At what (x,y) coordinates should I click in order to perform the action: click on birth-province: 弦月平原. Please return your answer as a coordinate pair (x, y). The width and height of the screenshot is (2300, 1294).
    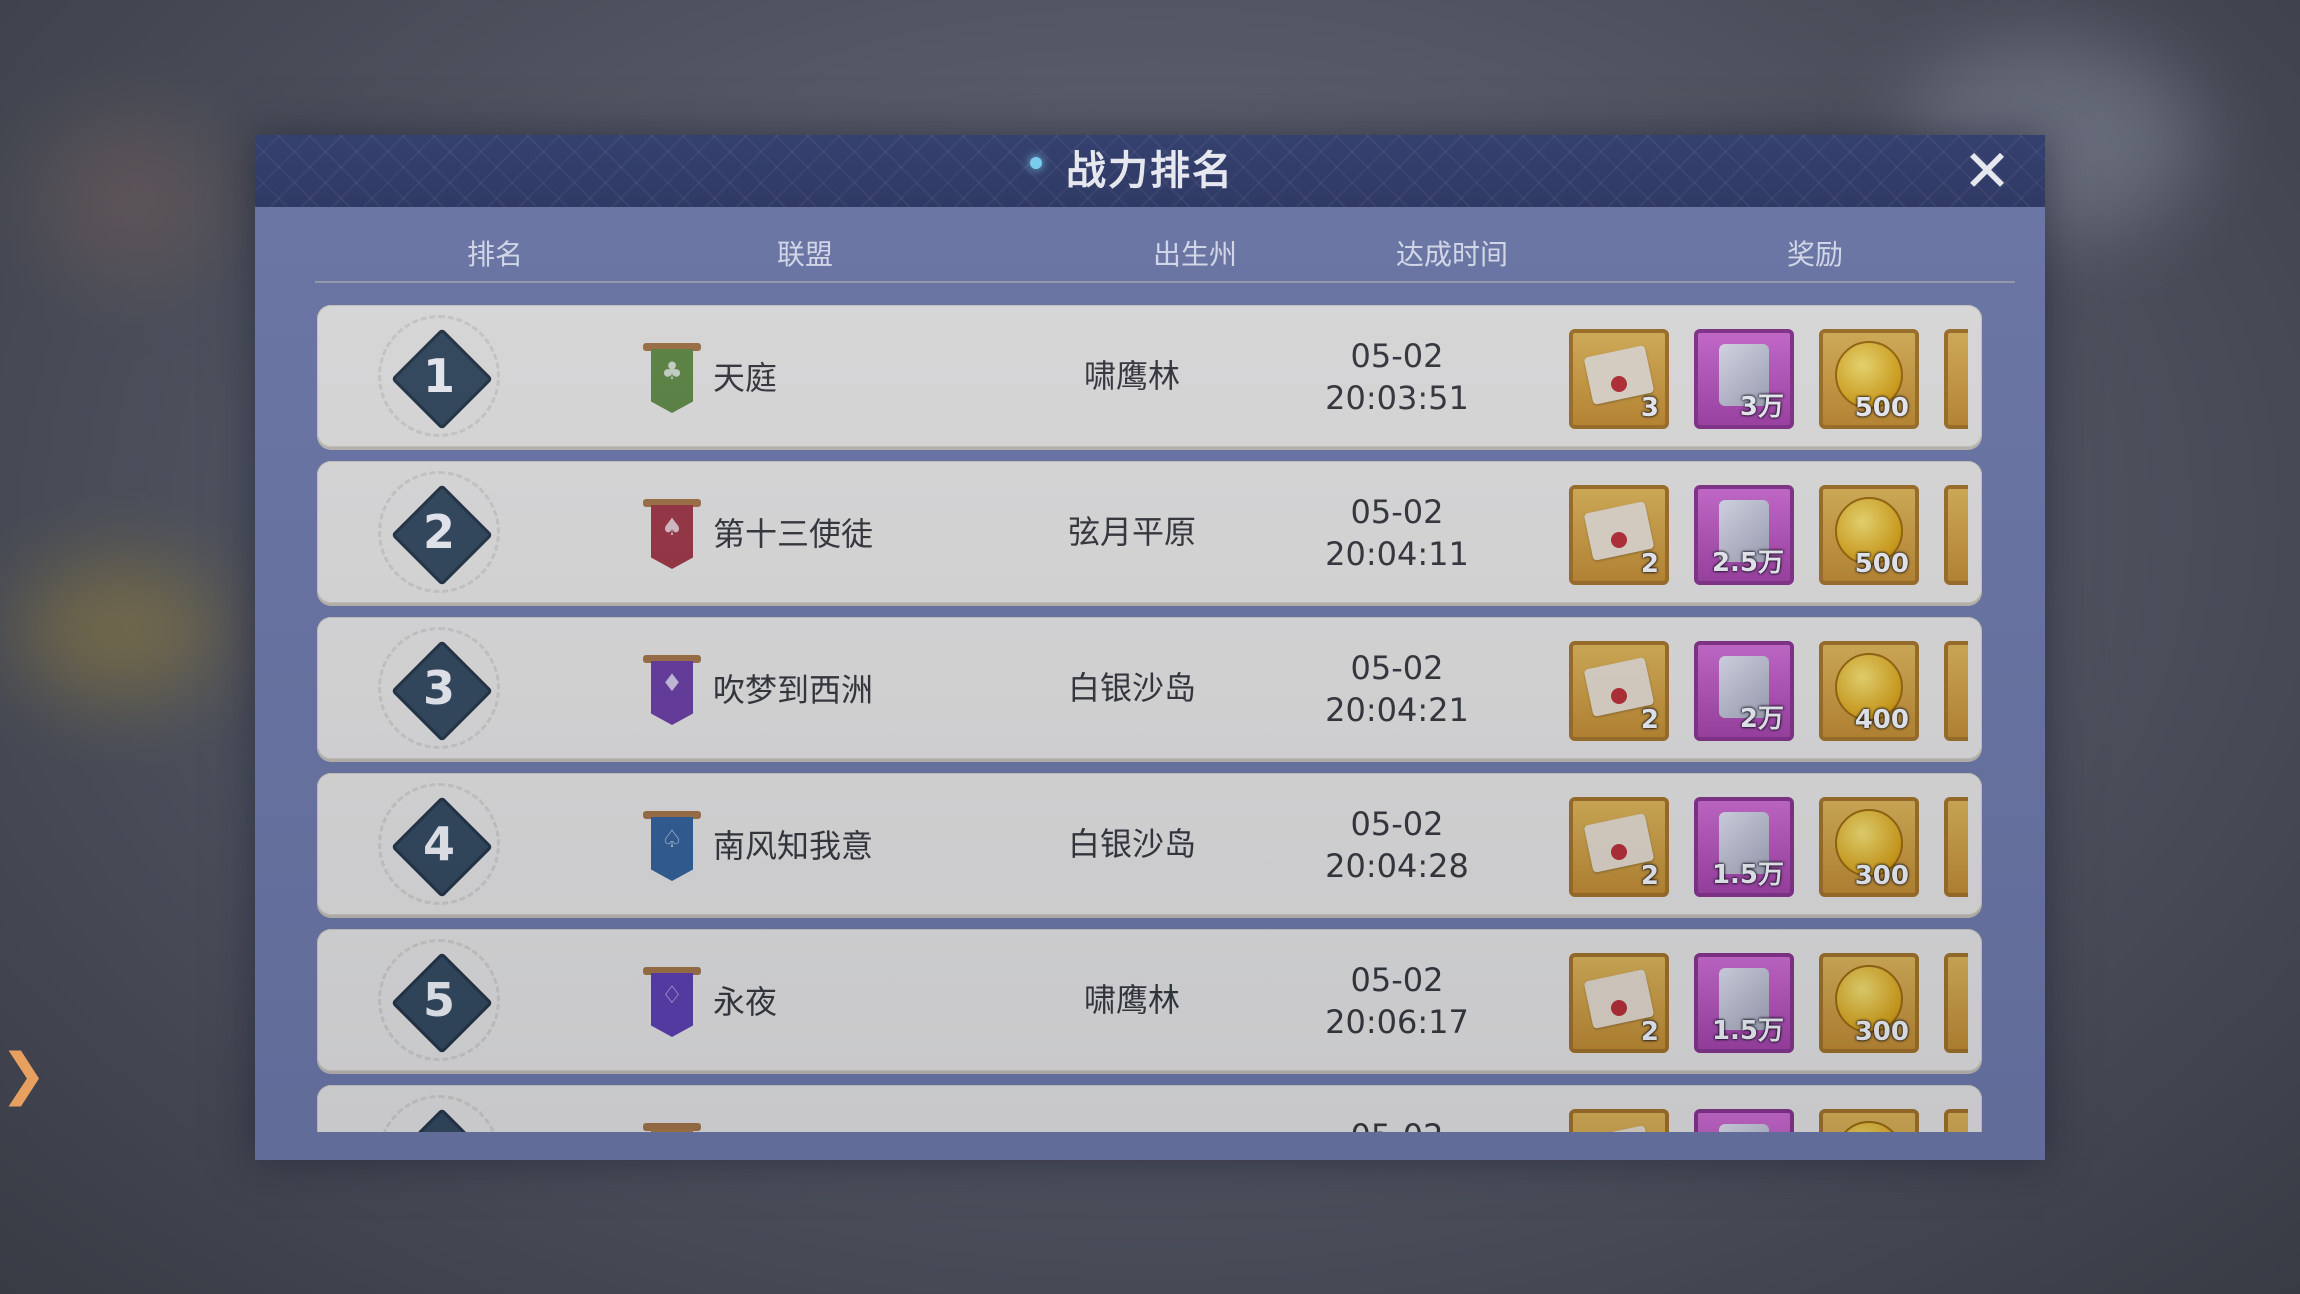
    Looking at the image, I should click on (1132, 532).